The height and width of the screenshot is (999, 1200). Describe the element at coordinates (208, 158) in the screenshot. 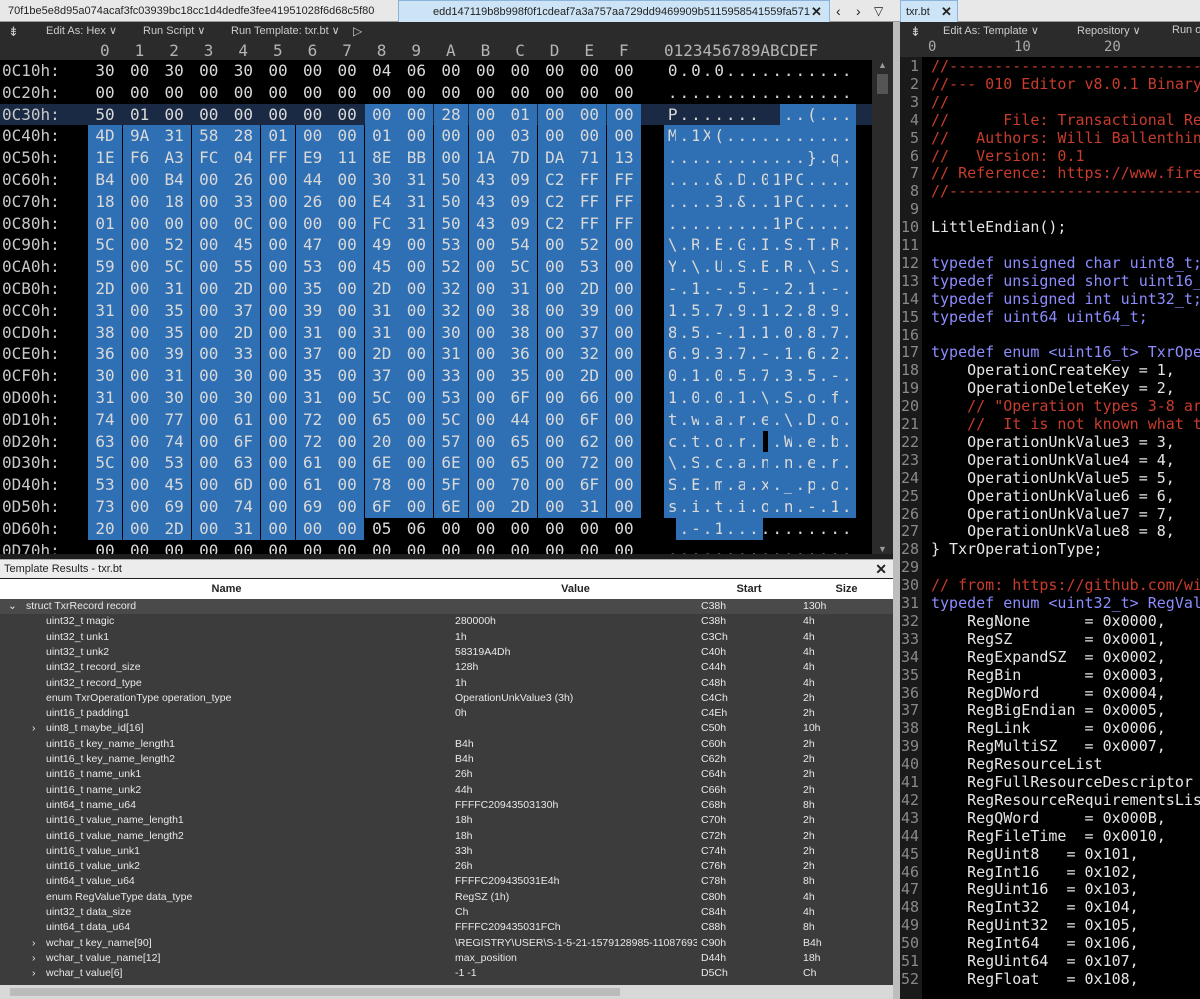

I see `hex-byte: FC` at that location.